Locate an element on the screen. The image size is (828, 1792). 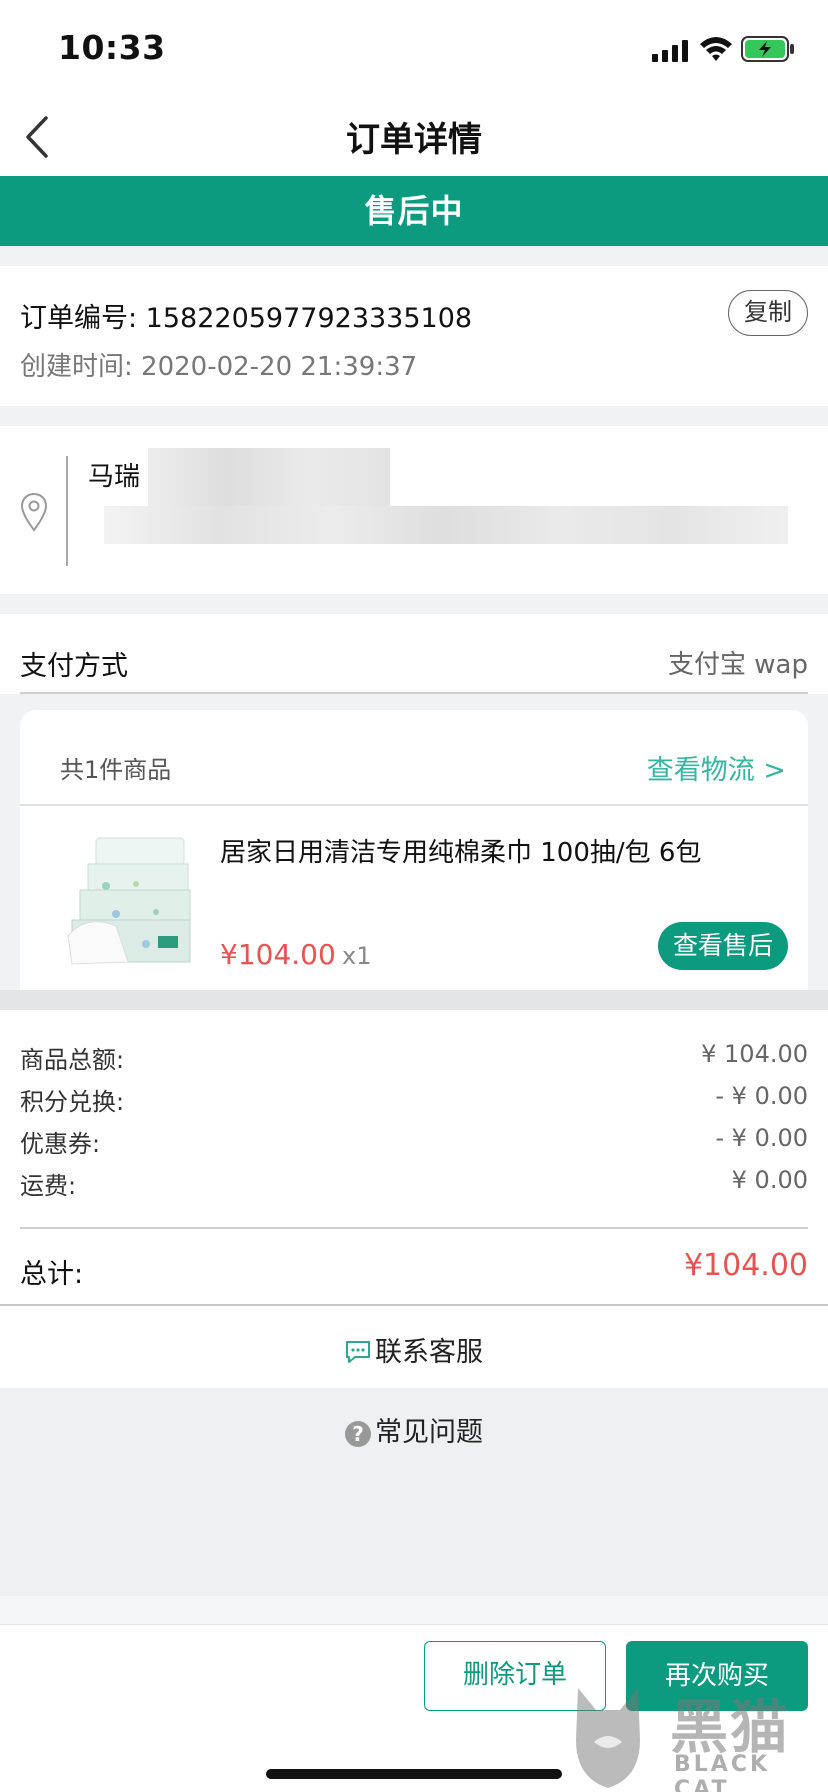
amount-label: 积分兑换: is located at coordinates (72, 1102).